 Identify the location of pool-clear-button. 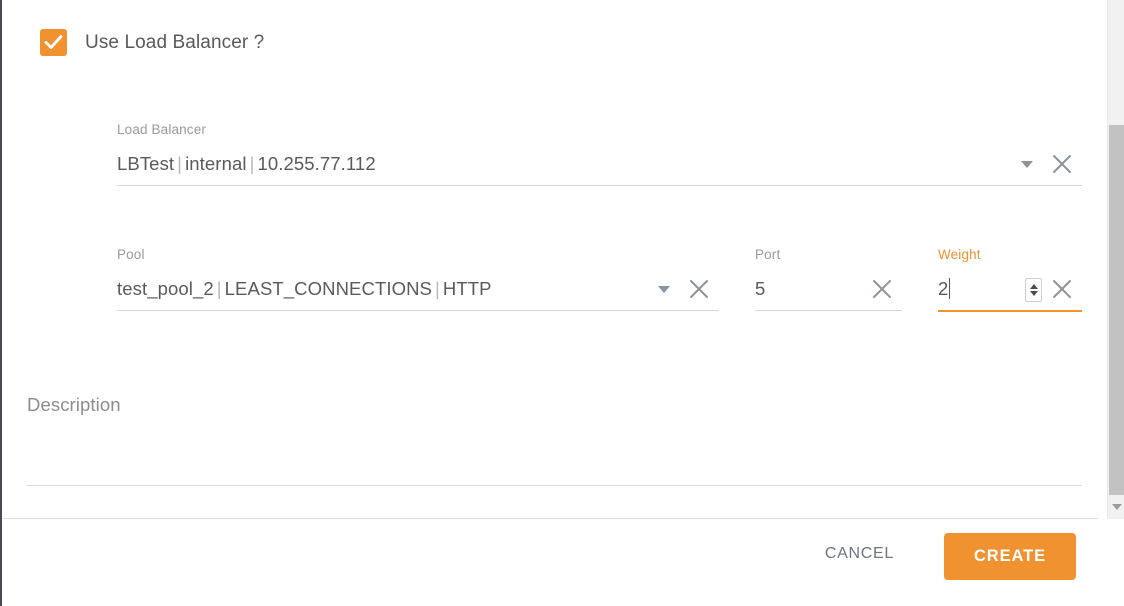
(699, 289).